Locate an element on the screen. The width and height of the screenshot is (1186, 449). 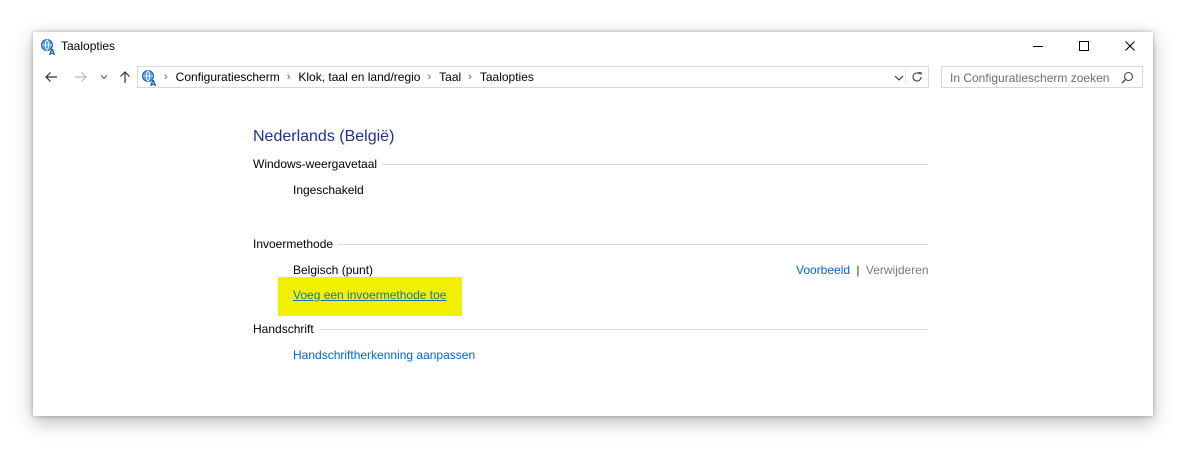
display-language-status: Ingeschakeld is located at coordinates (328, 190).